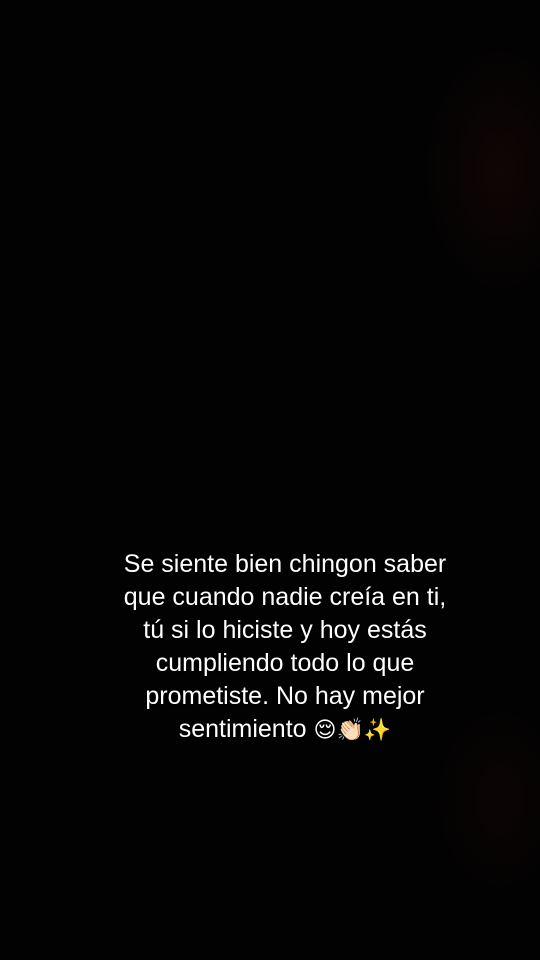 This screenshot has height=960, width=540. I want to click on caption-line: cumpliendo todo lo que, so click(285, 663).